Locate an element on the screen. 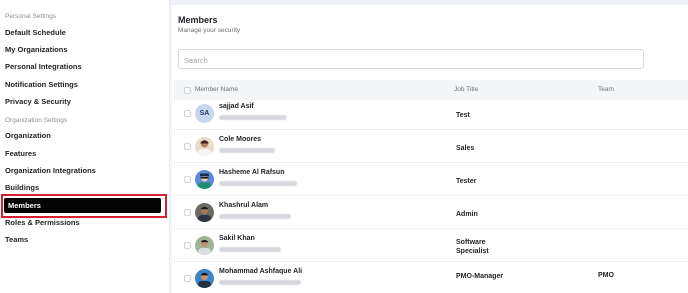  search-input is located at coordinates (411, 60).